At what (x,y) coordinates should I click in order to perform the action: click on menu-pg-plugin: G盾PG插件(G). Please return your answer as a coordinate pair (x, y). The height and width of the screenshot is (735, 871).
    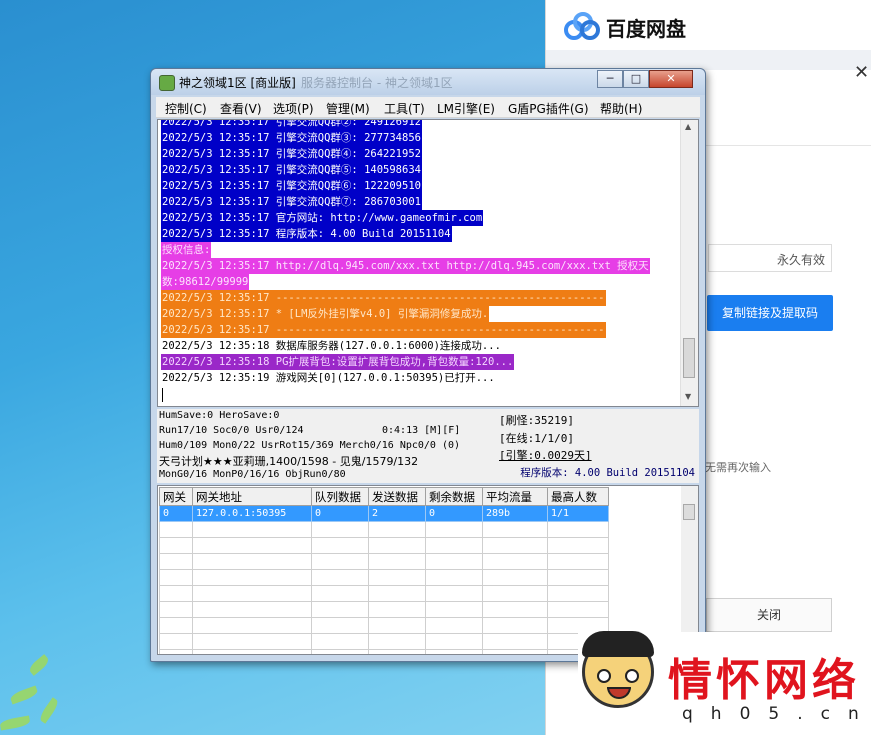
    Looking at the image, I should click on (548, 108).